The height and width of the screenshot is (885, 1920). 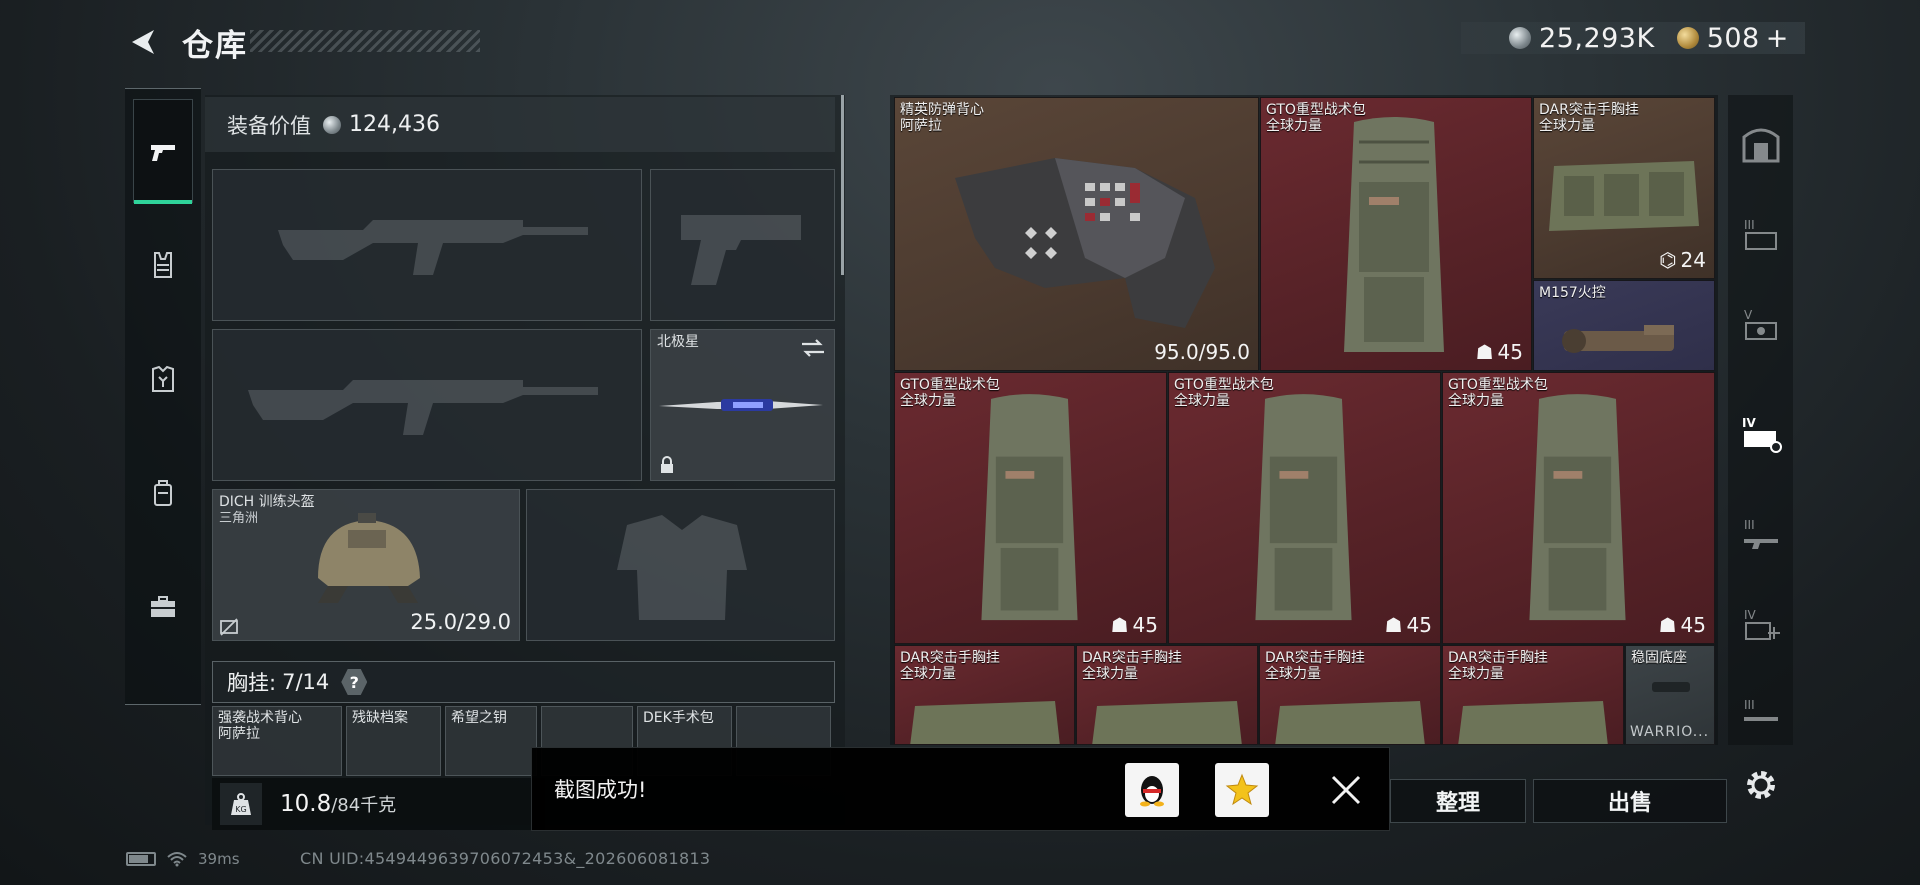 I want to click on armor-slot, so click(x=680, y=565).